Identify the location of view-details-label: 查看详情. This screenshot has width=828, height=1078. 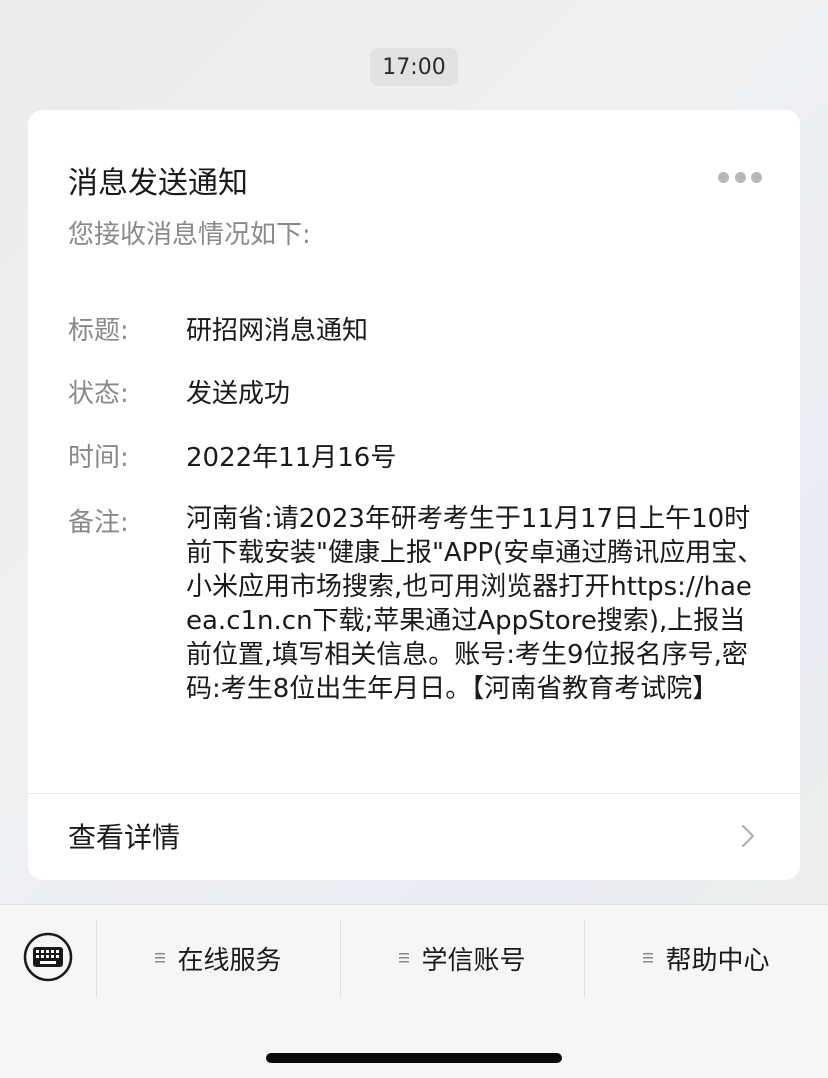
(124, 837).